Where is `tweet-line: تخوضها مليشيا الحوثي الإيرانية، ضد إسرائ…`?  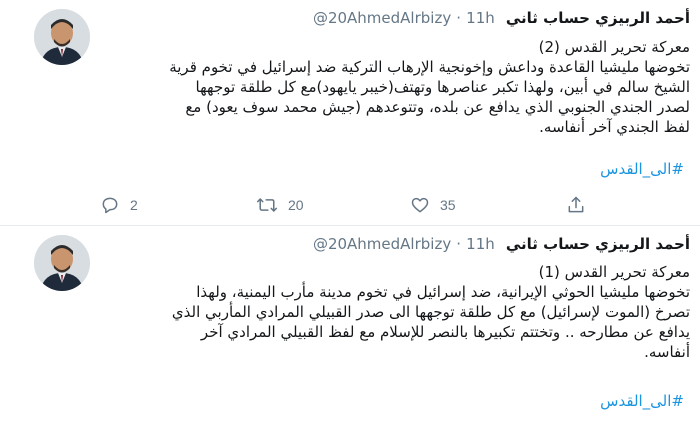
tweet-line: تخوضها مليشيا الحوثي الإيرانية، ضد إسرائ… is located at coordinates (443, 292).